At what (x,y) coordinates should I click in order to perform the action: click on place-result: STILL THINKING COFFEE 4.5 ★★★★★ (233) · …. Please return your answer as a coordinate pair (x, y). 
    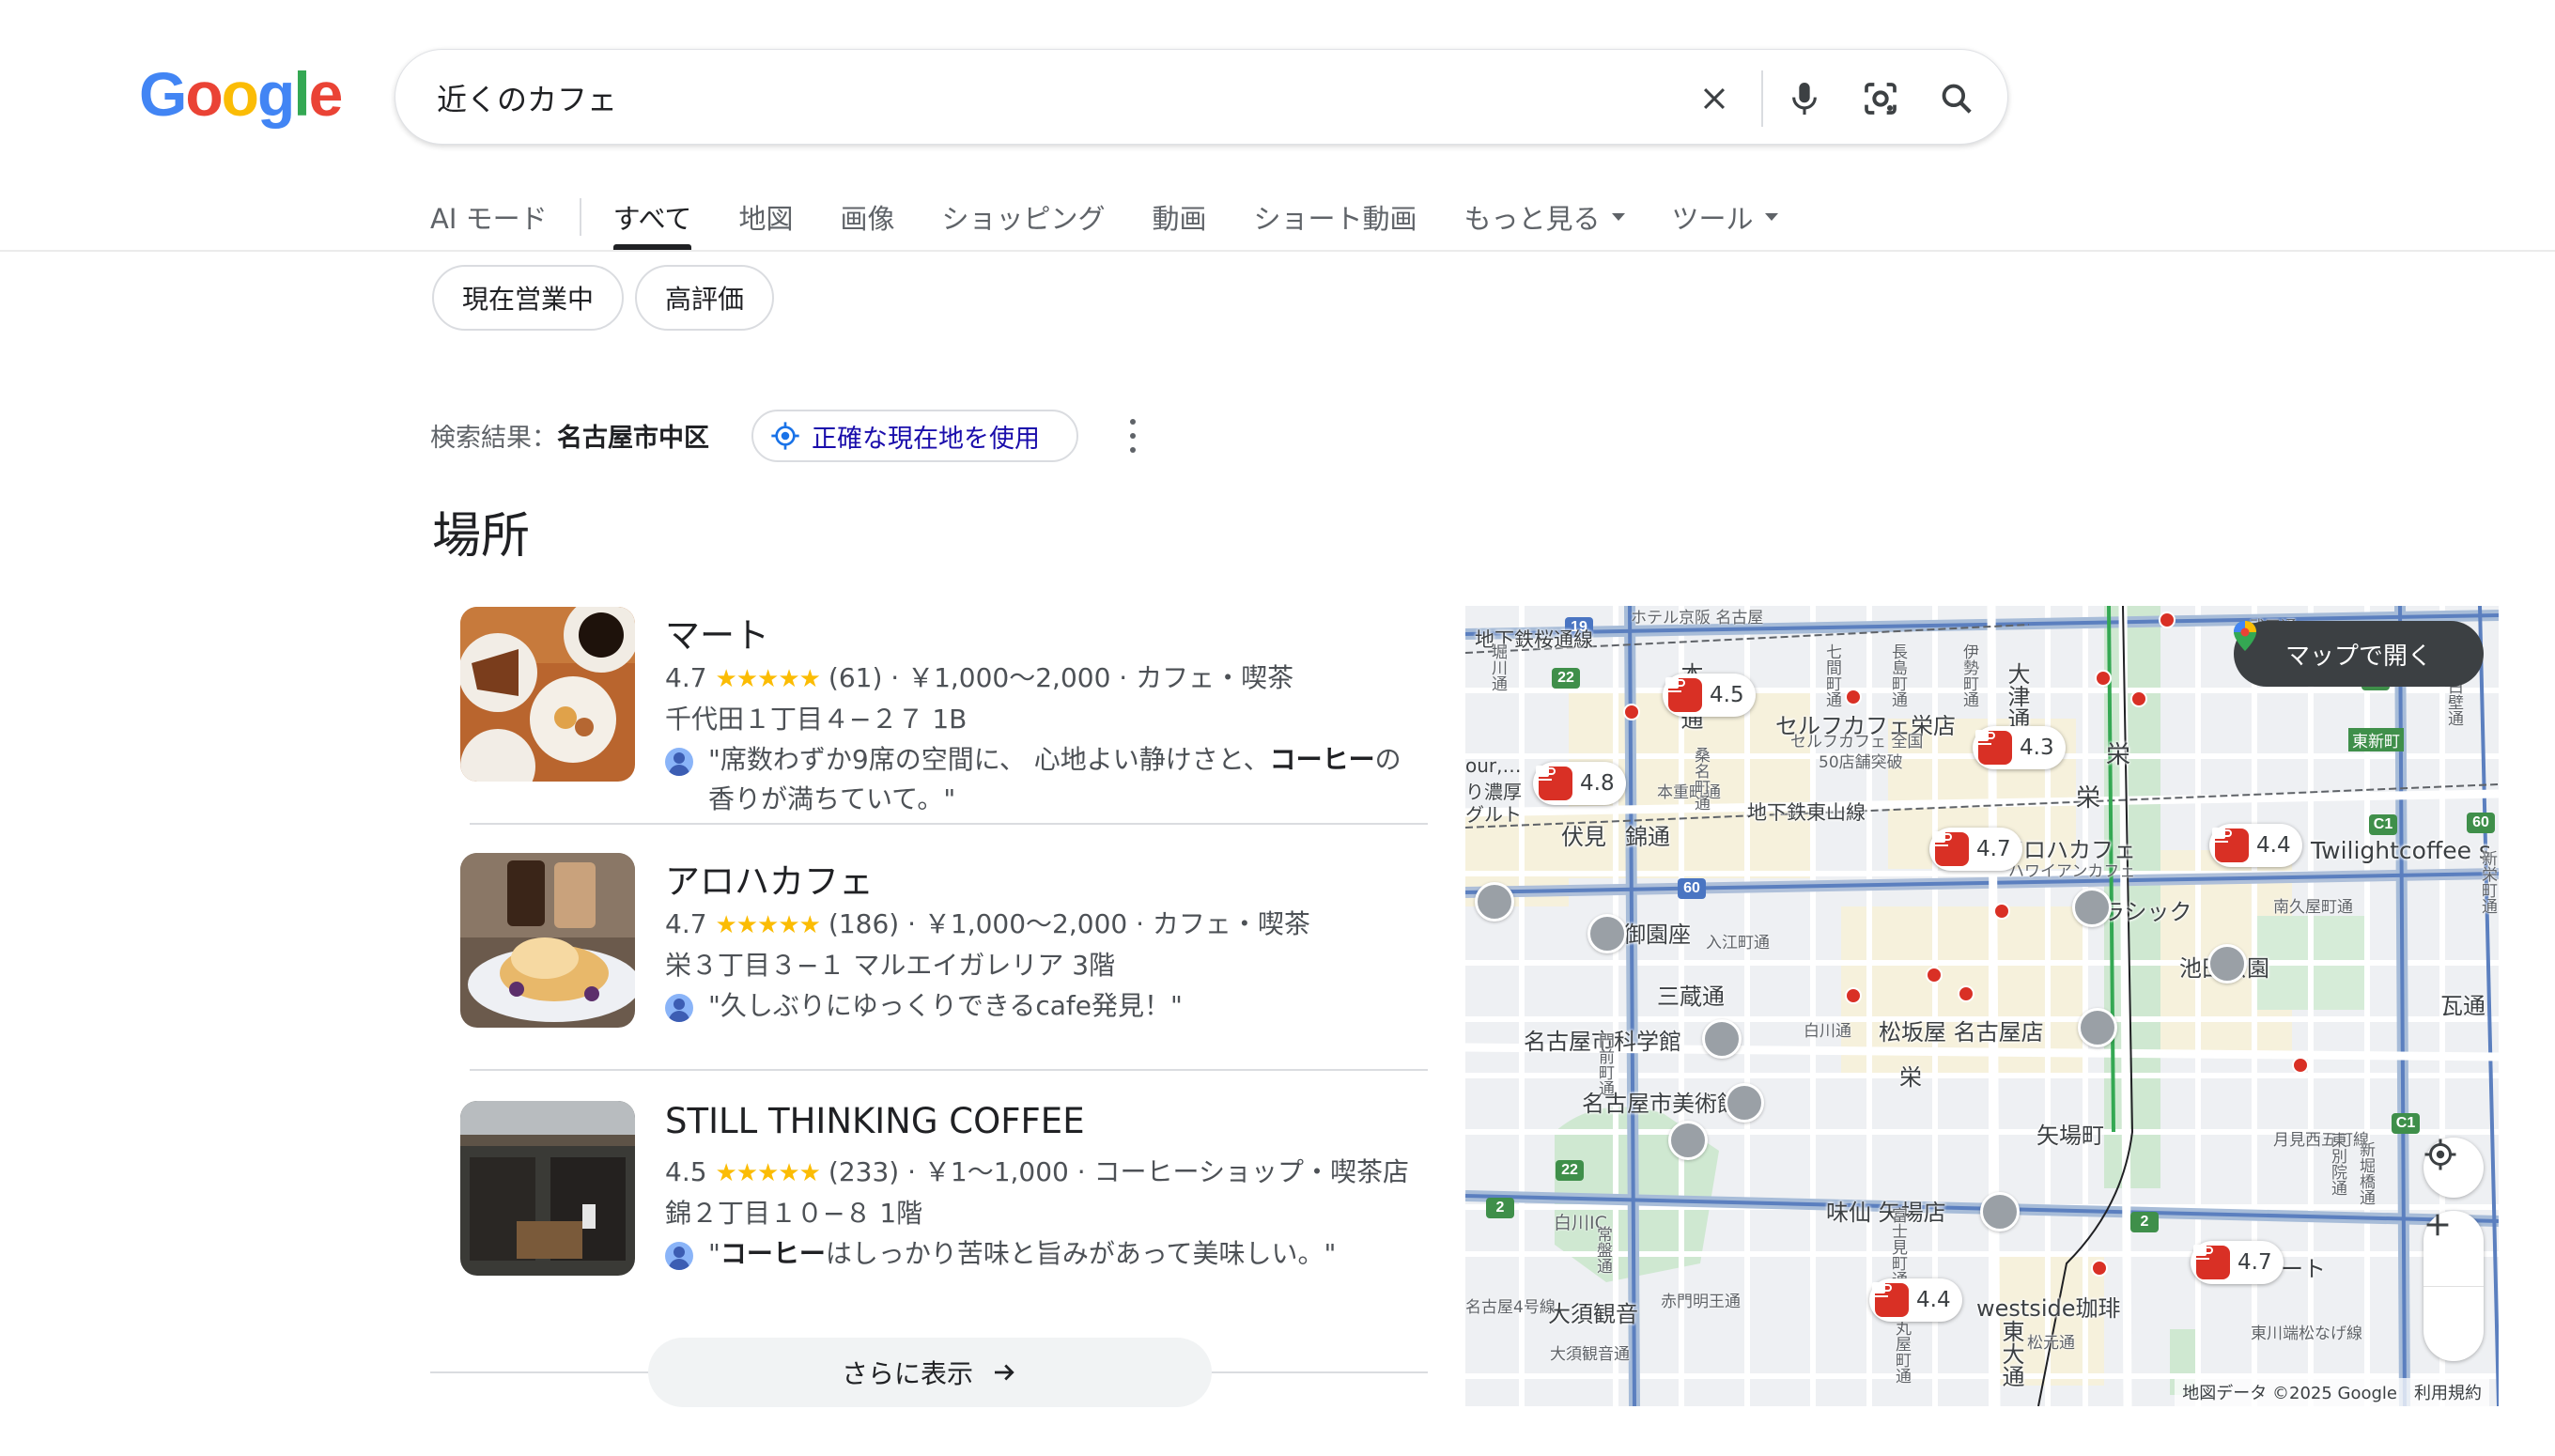
    Looking at the image, I should click on (944, 1190).